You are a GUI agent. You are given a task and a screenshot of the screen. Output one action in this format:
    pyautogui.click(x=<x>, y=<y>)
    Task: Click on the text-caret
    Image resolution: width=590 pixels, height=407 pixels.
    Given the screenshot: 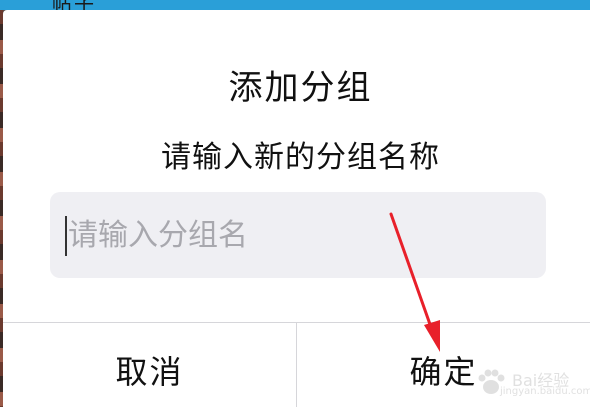 What is the action you would take?
    pyautogui.click(x=66, y=236)
    